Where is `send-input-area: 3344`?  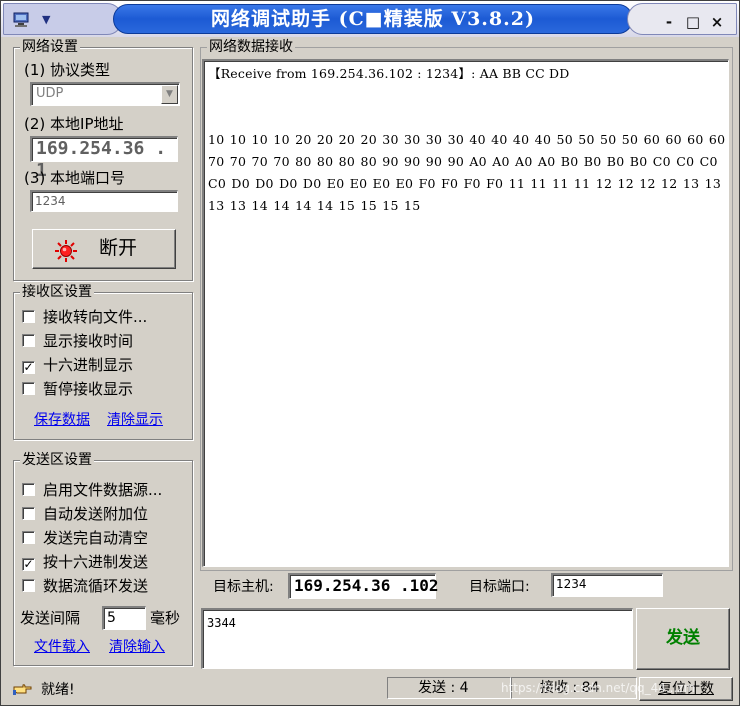 send-input-area: 3344 is located at coordinates (417, 638).